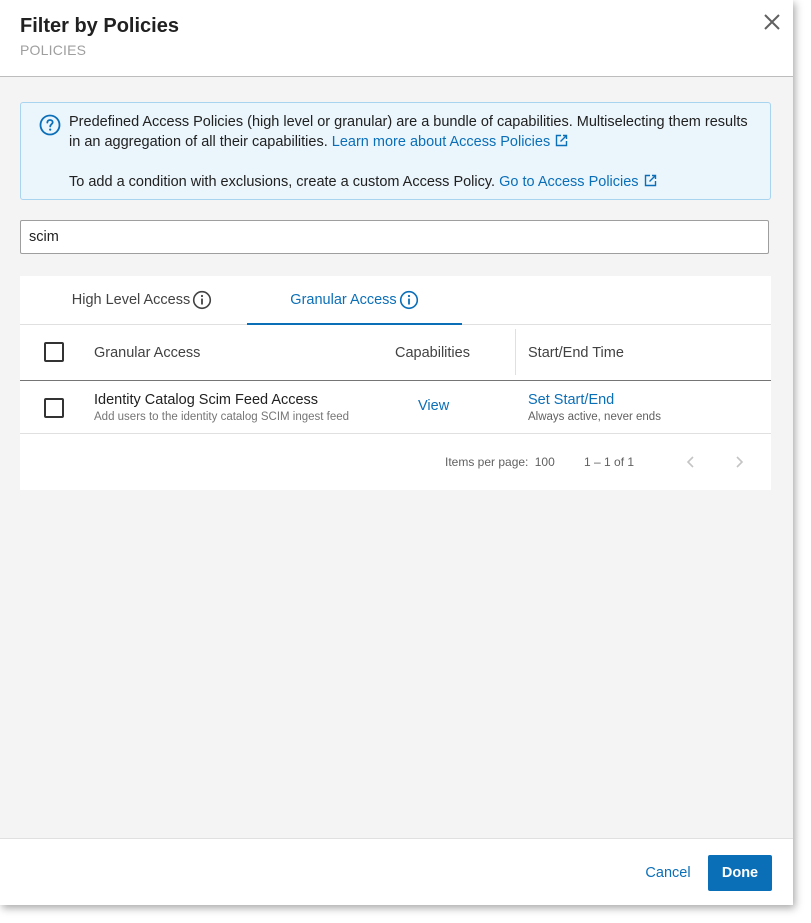 This screenshot has height=923, width=811. I want to click on policy-name: Identity Catalog Scim Feed Access, so click(206, 400).